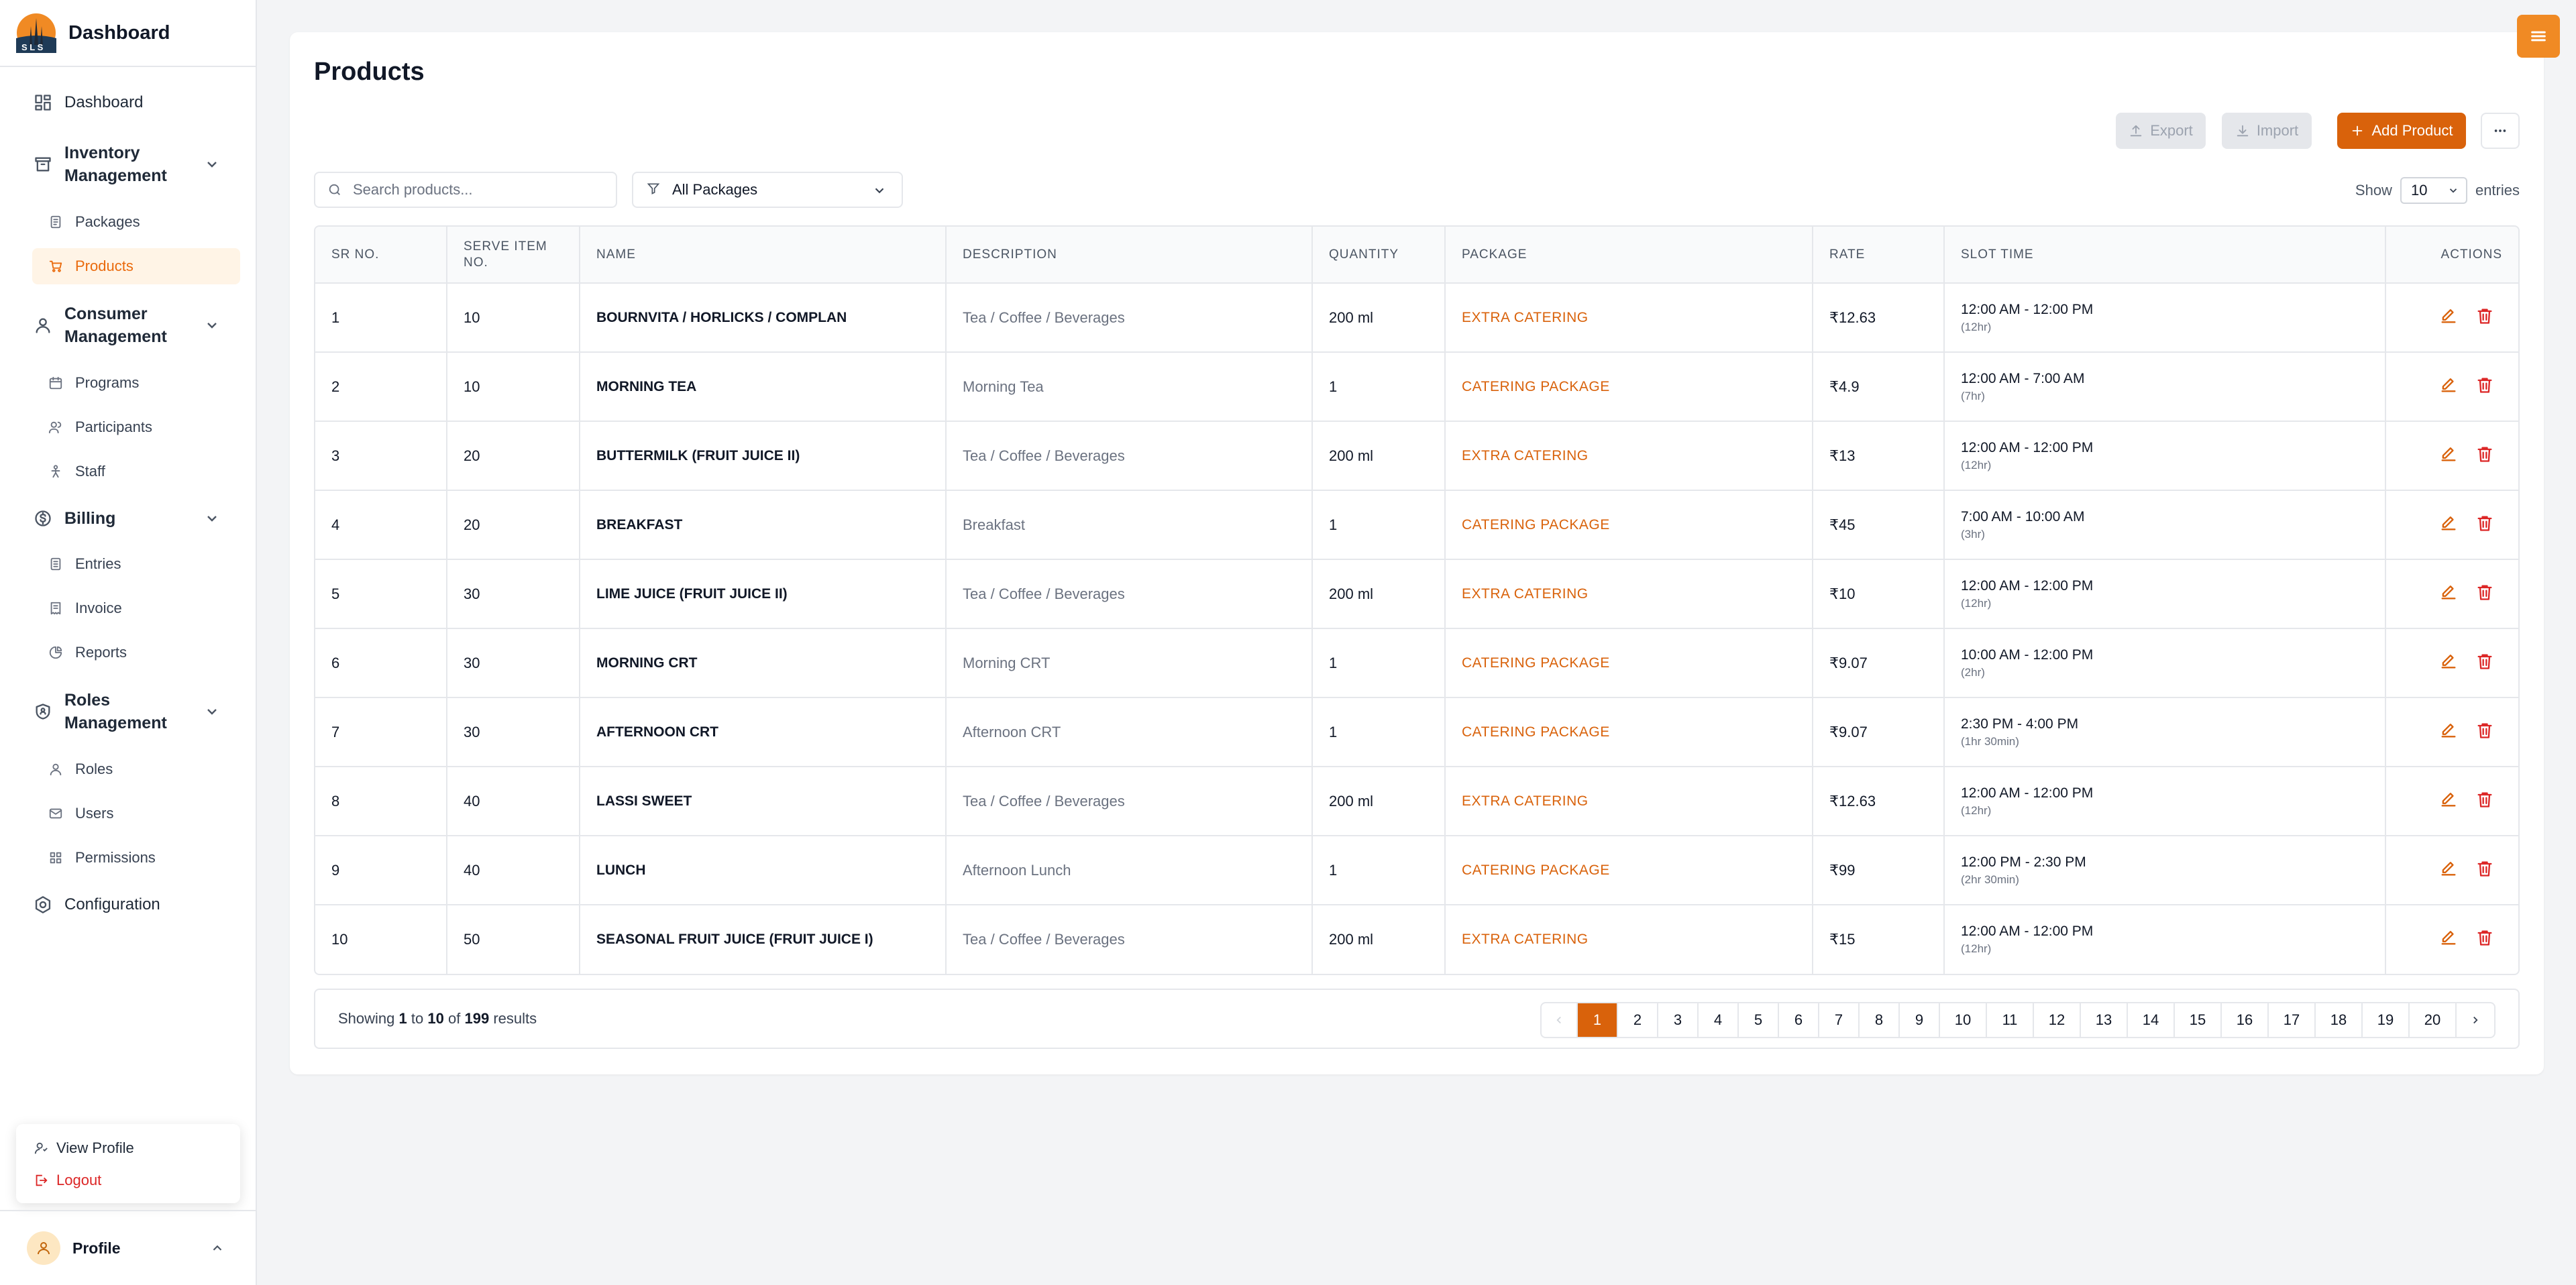  What do you see at coordinates (136, 383) in the screenshot?
I see `sidebar-item-programs: Programs` at bounding box center [136, 383].